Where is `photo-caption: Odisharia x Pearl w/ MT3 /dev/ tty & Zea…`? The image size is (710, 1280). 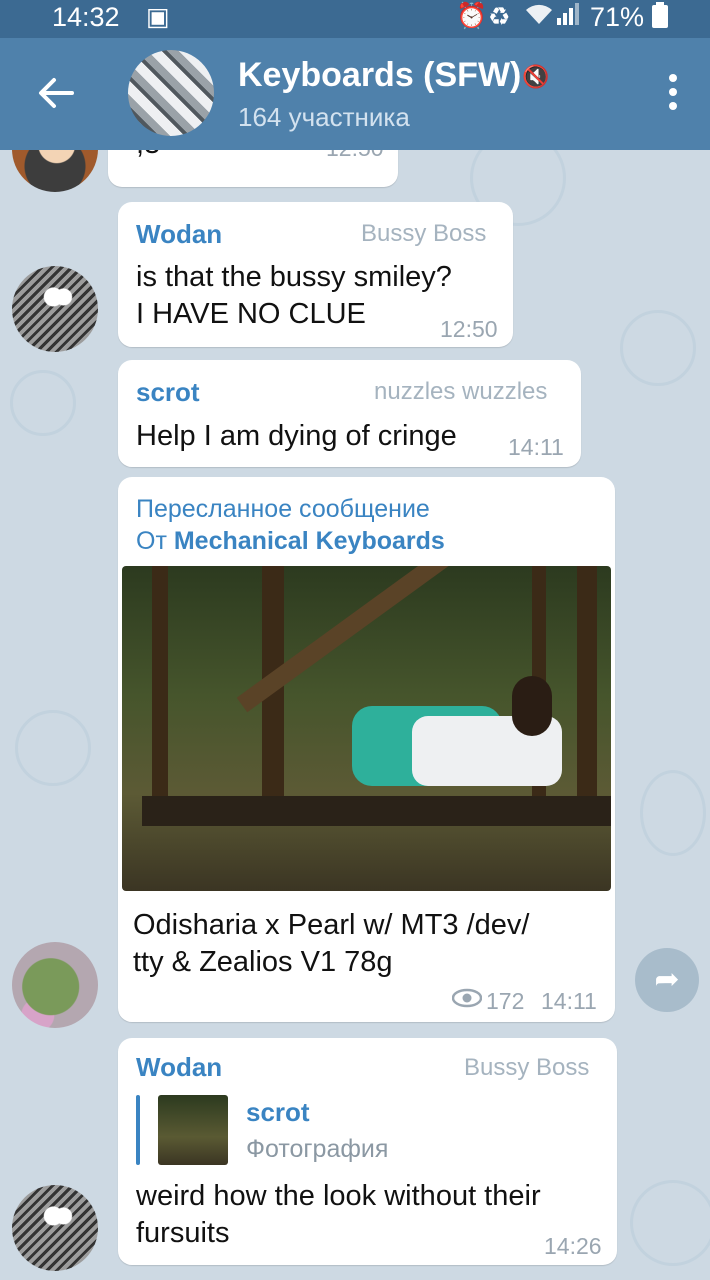
photo-caption: Odisharia x Pearl w/ MT3 /dev/ tty & Zea… is located at coordinates (331, 944).